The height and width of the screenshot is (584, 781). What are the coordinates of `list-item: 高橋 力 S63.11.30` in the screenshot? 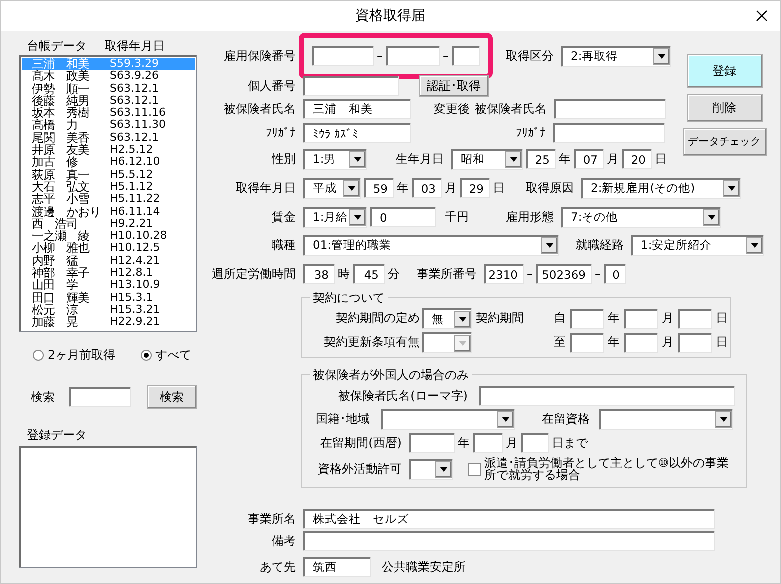 It's located at (108, 125).